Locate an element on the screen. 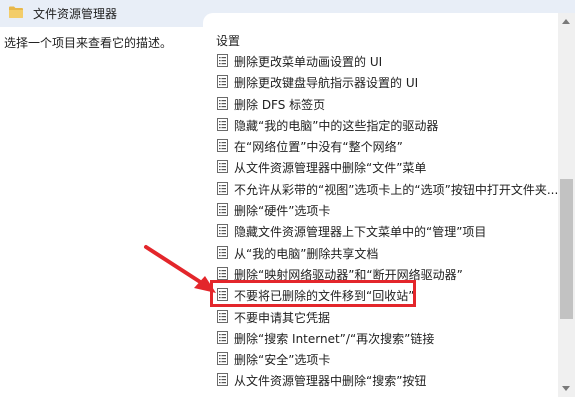 This screenshot has width=575, height=397. setting-label: 在“网络位置”中没有“整个网络” is located at coordinates (318, 147).